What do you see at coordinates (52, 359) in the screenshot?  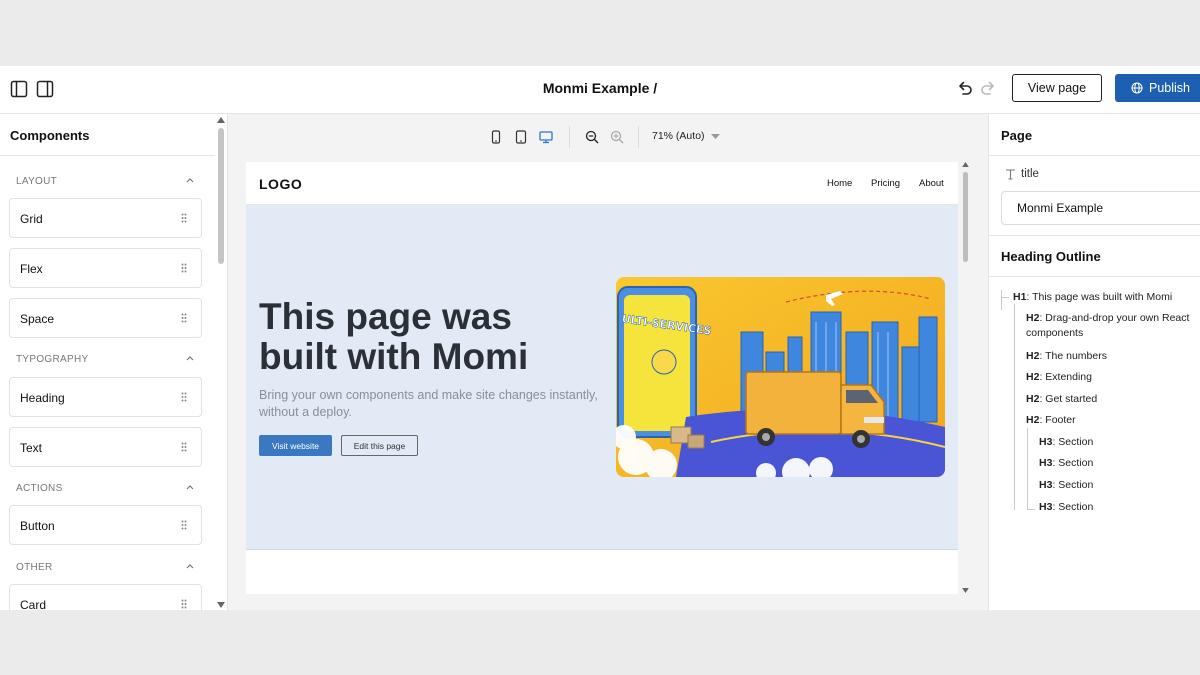 I see `section-label-typography: TYPOGRAPHY` at bounding box center [52, 359].